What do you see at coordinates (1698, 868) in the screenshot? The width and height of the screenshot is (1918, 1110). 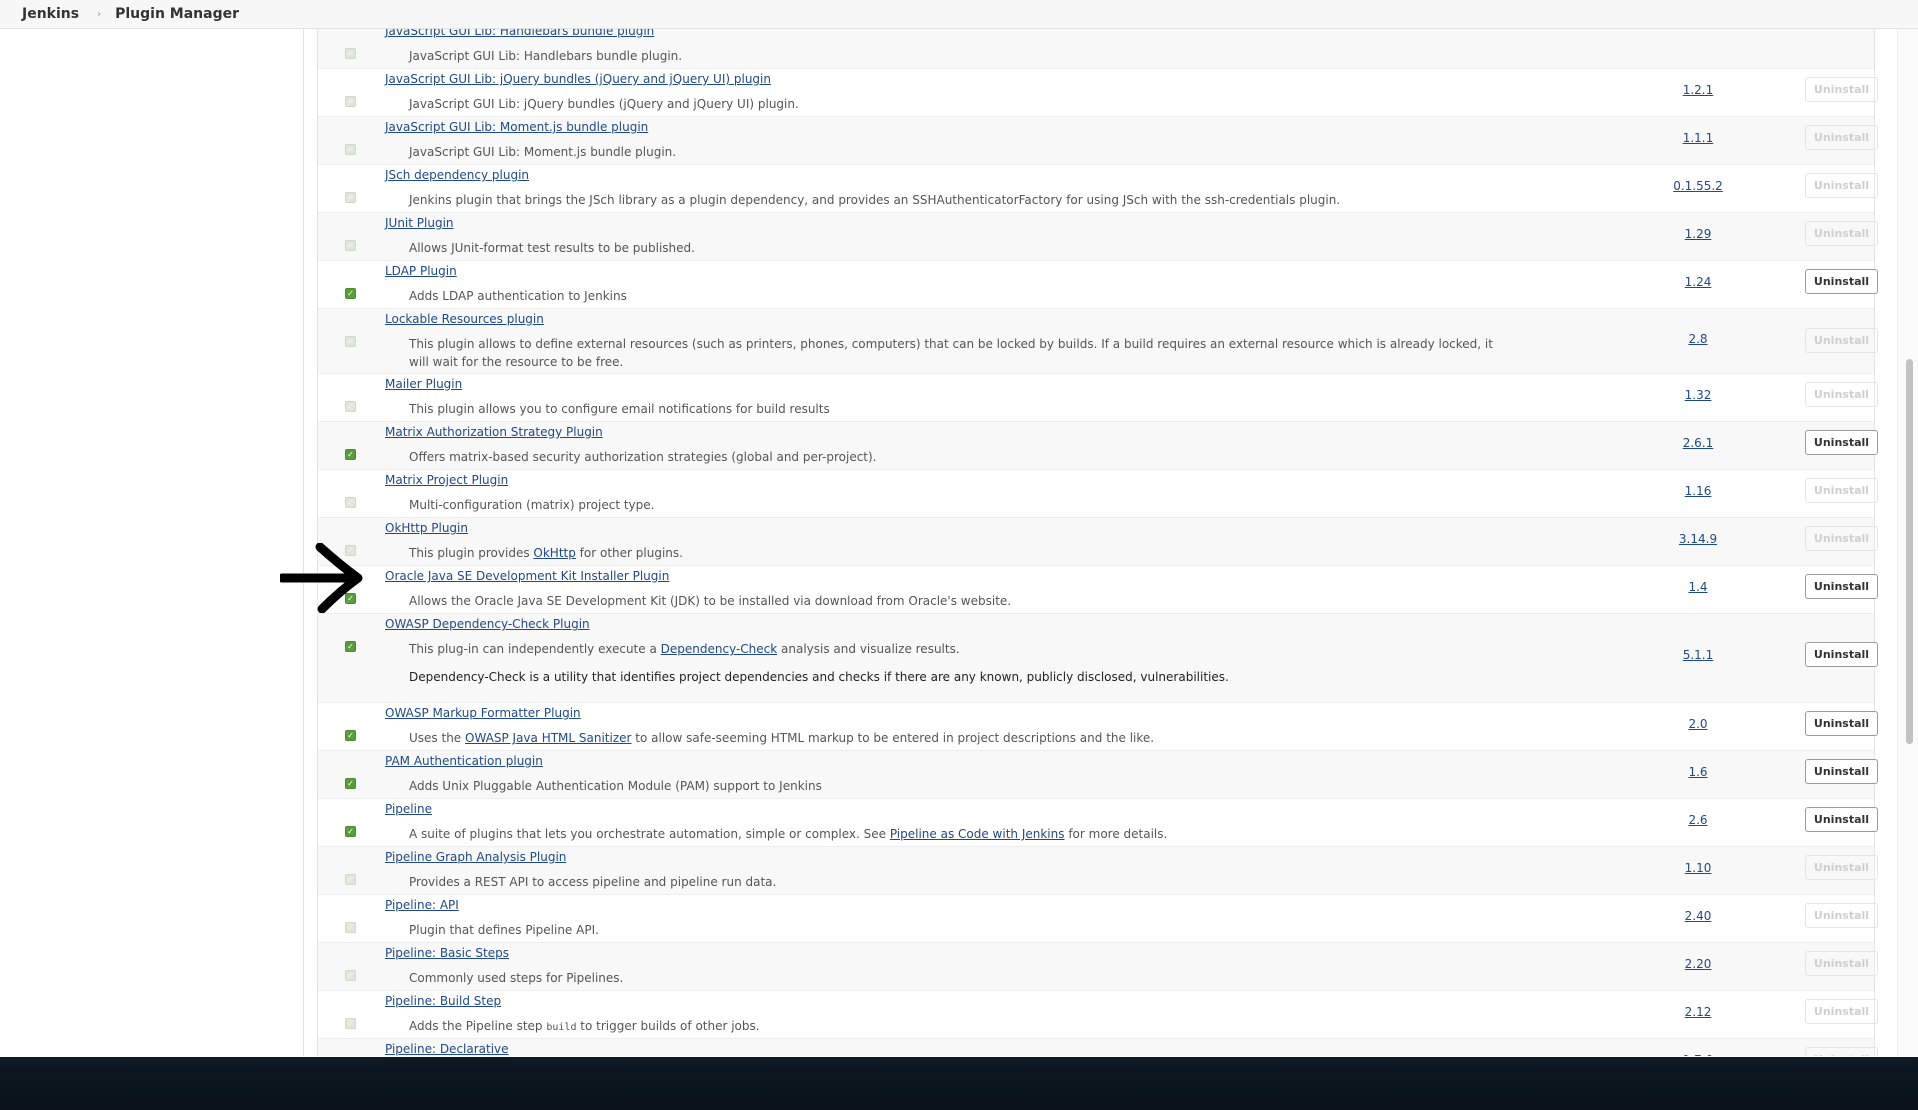 I see `plugin-version-link: 1.10` at bounding box center [1698, 868].